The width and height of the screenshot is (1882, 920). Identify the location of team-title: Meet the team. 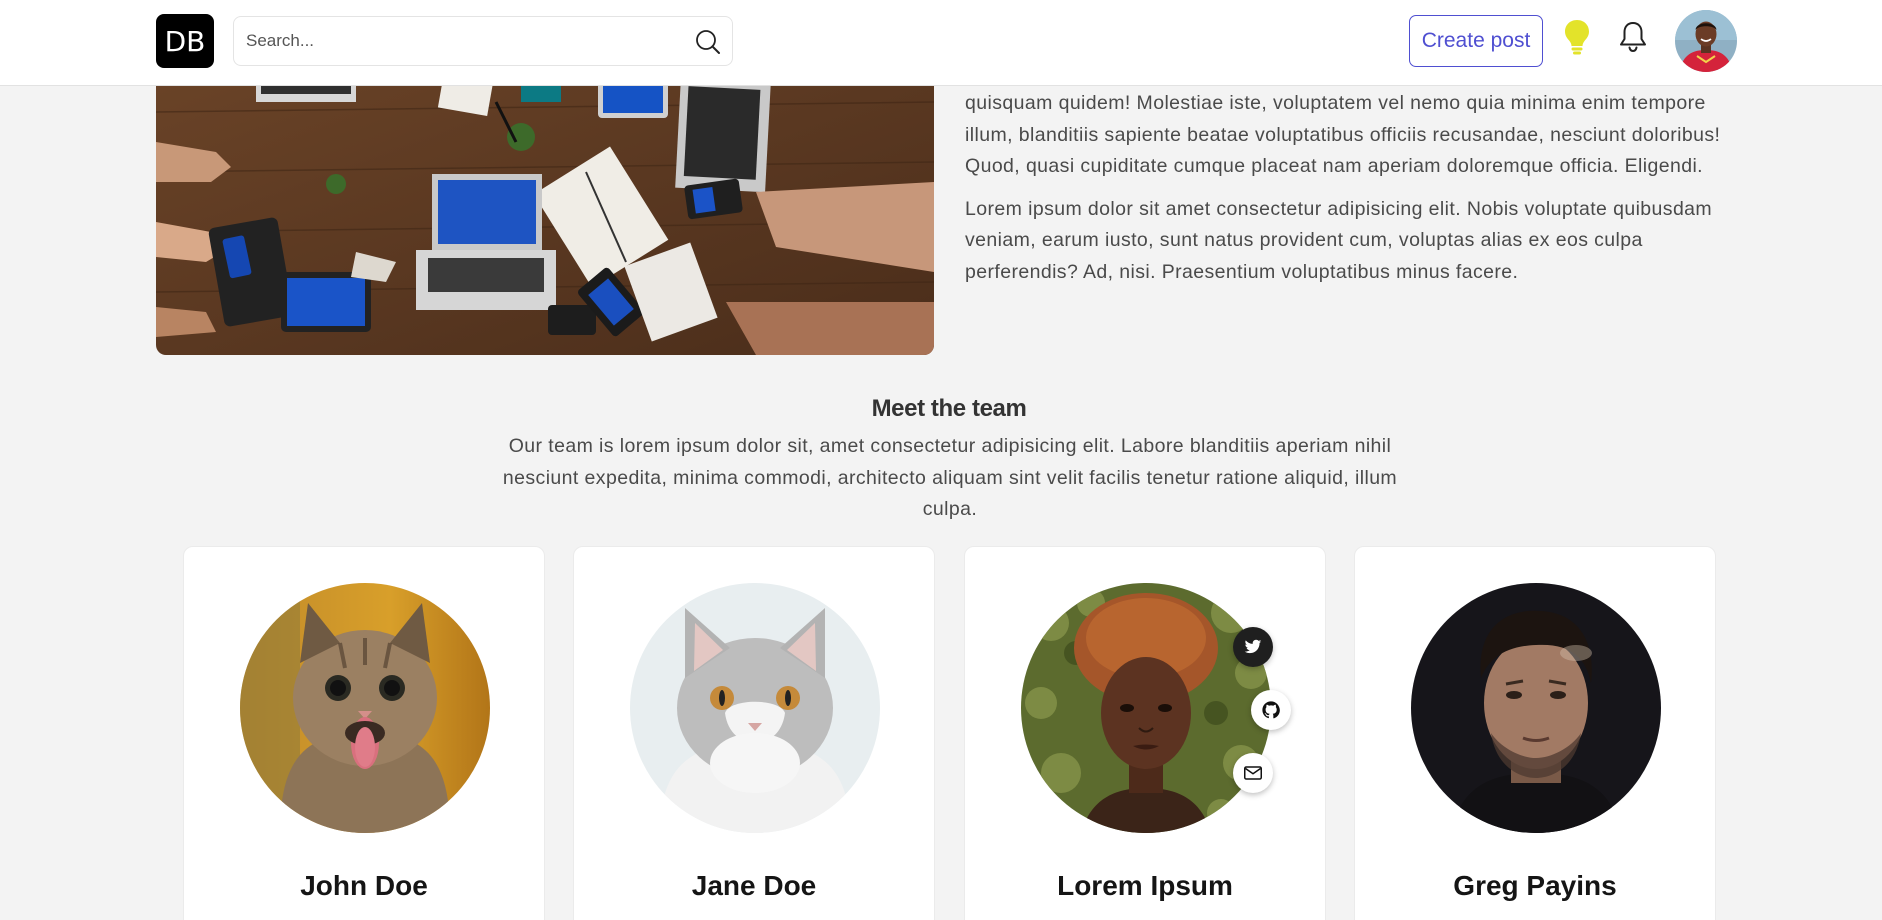
(949, 408).